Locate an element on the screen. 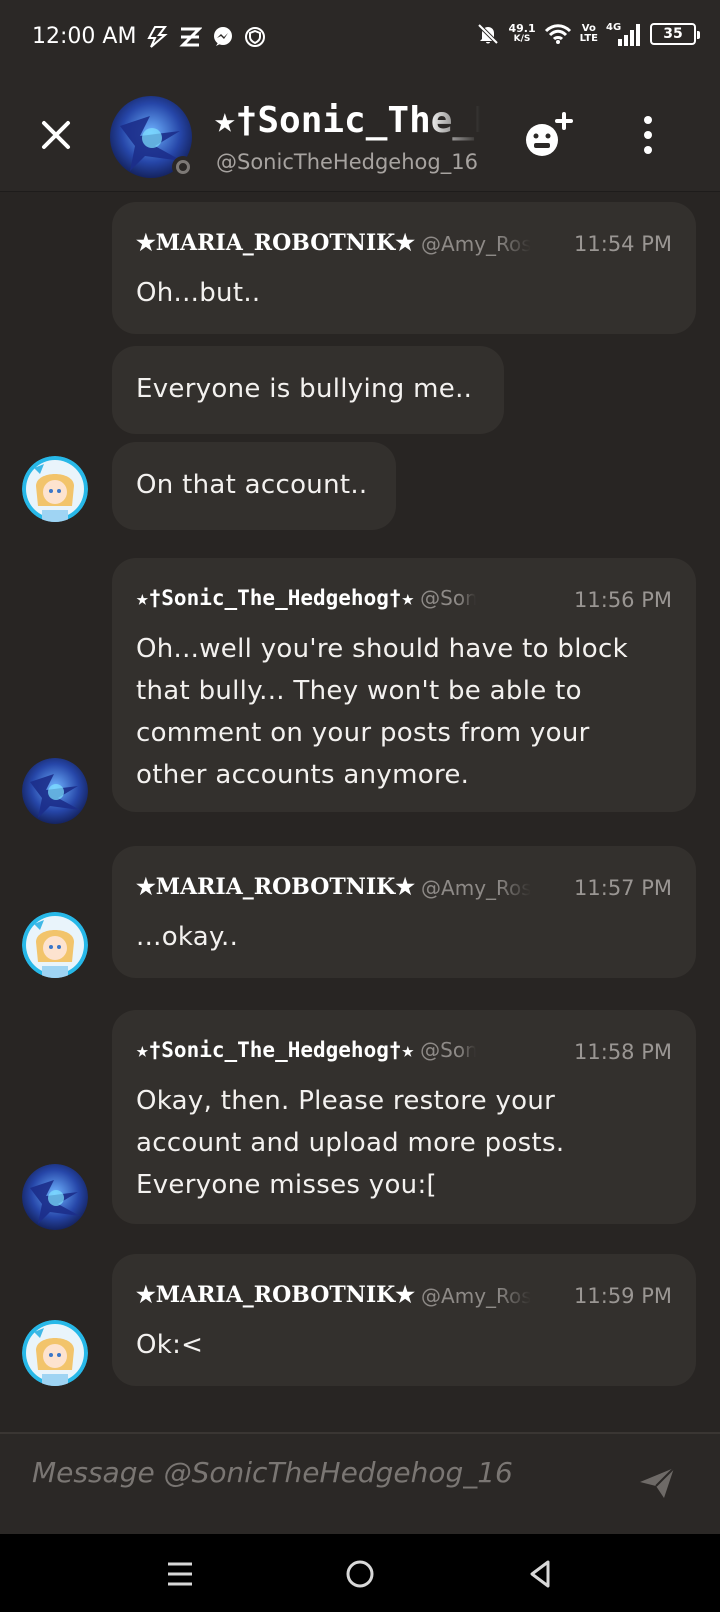  message-header: ★MARIA_ROBOTNIK★@Amy_Rose 11:59 PM is located at coordinates (404, 1297).